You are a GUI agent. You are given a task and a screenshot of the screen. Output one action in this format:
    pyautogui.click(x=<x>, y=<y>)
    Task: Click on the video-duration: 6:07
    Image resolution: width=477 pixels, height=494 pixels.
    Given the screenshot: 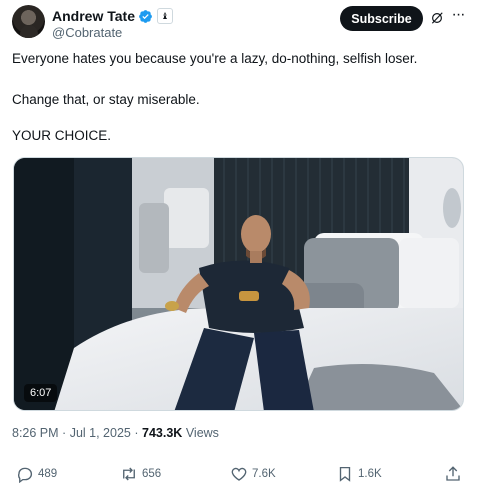 What is the action you would take?
    pyautogui.click(x=41, y=393)
    